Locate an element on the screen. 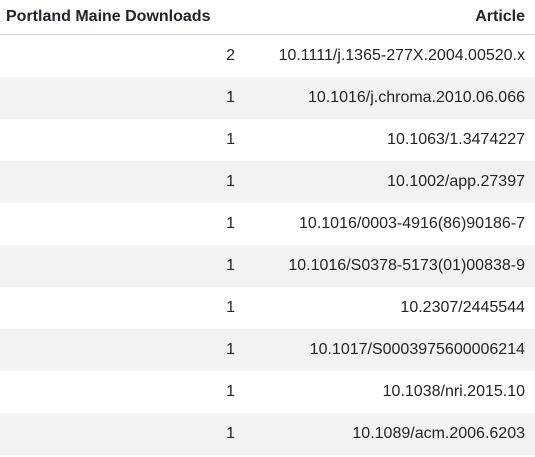 Image resolution: width=535 pixels, height=457 pixels. table-row: 1 10.1038/nri.2015.10 is located at coordinates (267, 392).